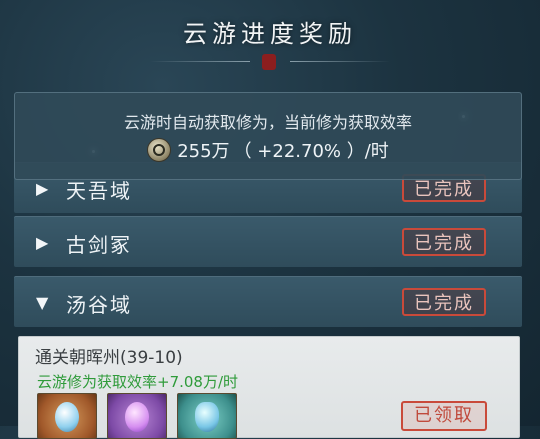 The image size is (540, 439). I want to click on dragon-item-icon, so click(67, 417).